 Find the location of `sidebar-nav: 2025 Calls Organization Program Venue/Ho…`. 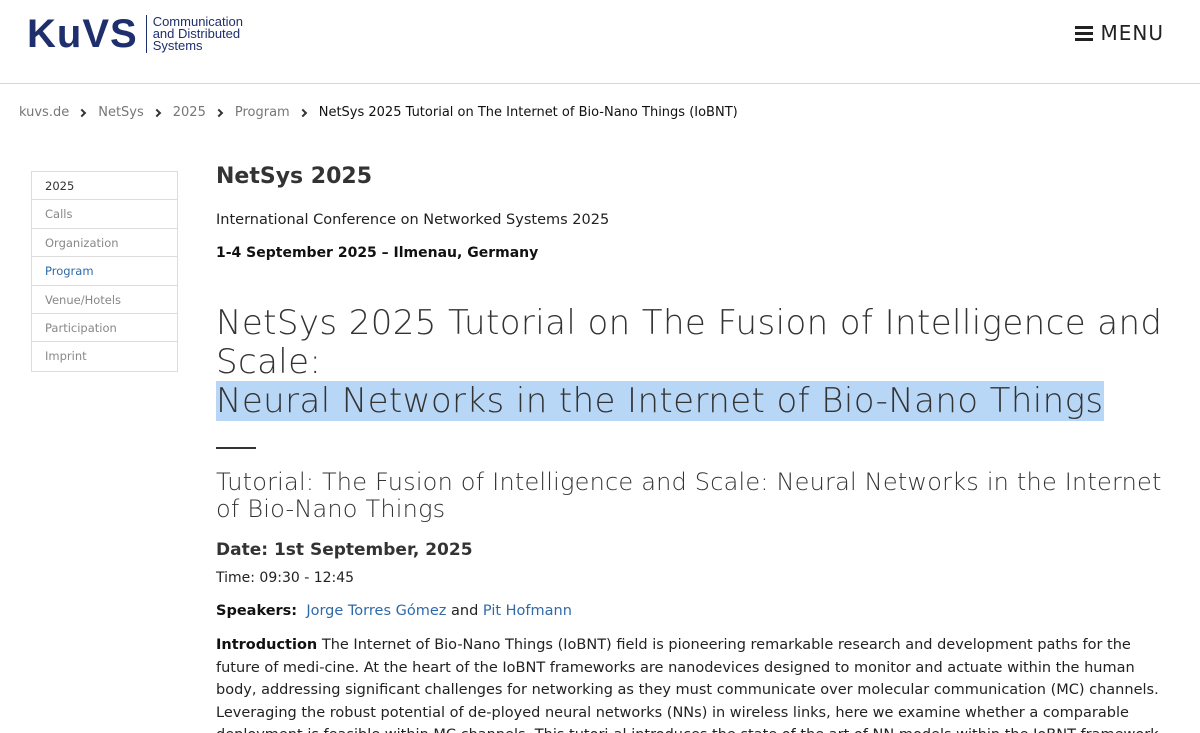

sidebar-nav: 2025 Calls Organization Program Venue/Ho… is located at coordinates (104, 271).